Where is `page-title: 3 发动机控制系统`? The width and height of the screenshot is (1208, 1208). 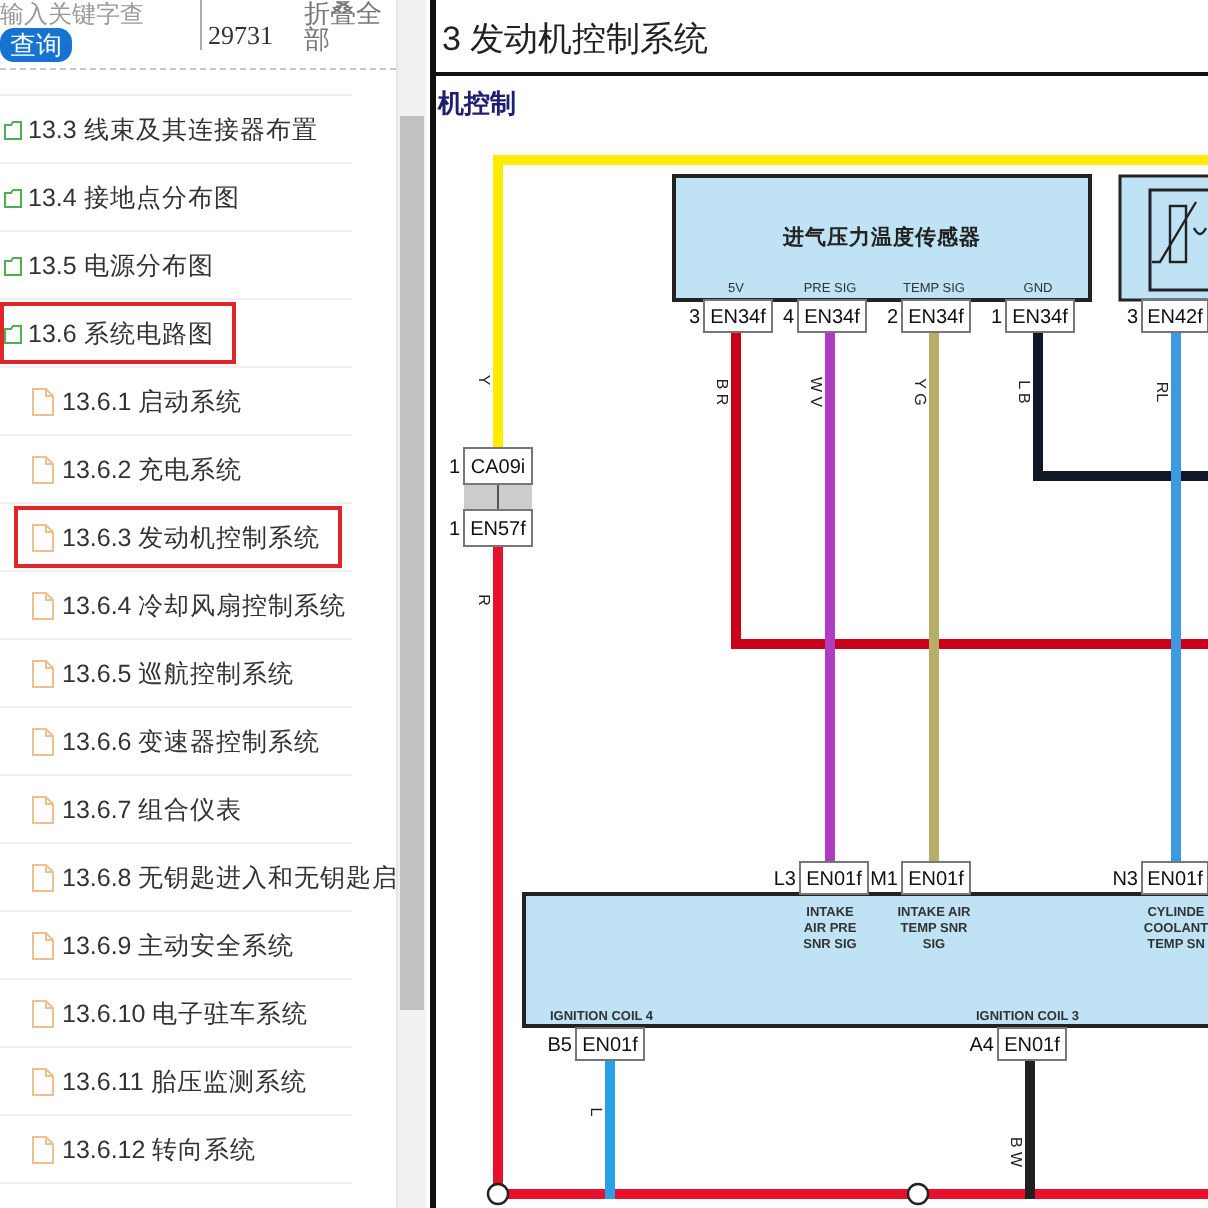 page-title: 3 发动机控制系统 is located at coordinates (822, 38).